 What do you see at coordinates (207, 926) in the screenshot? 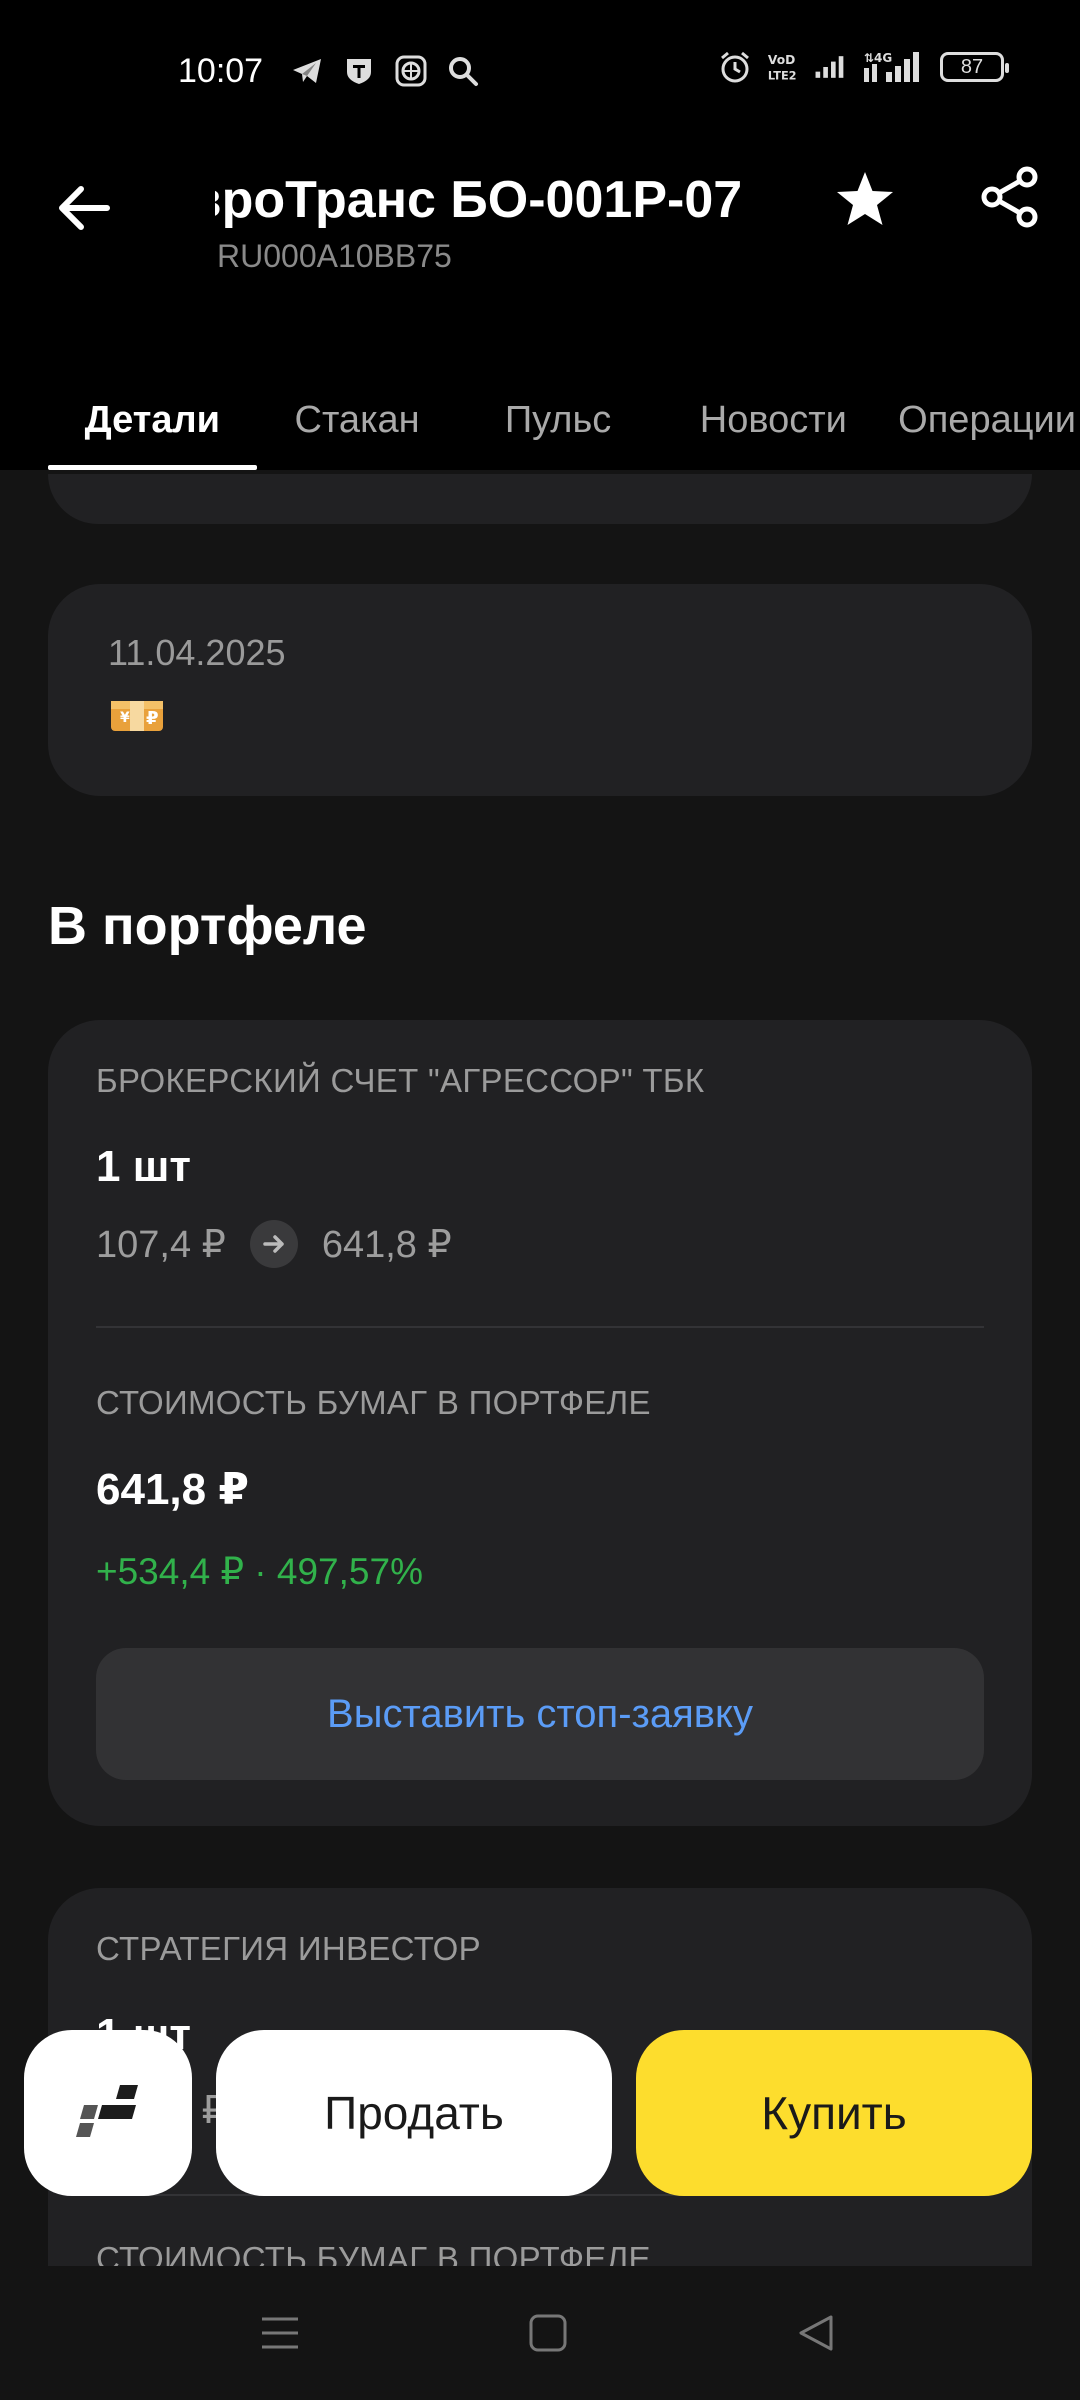
I see `section-title-portfolio: В портфеле` at bounding box center [207, 926].